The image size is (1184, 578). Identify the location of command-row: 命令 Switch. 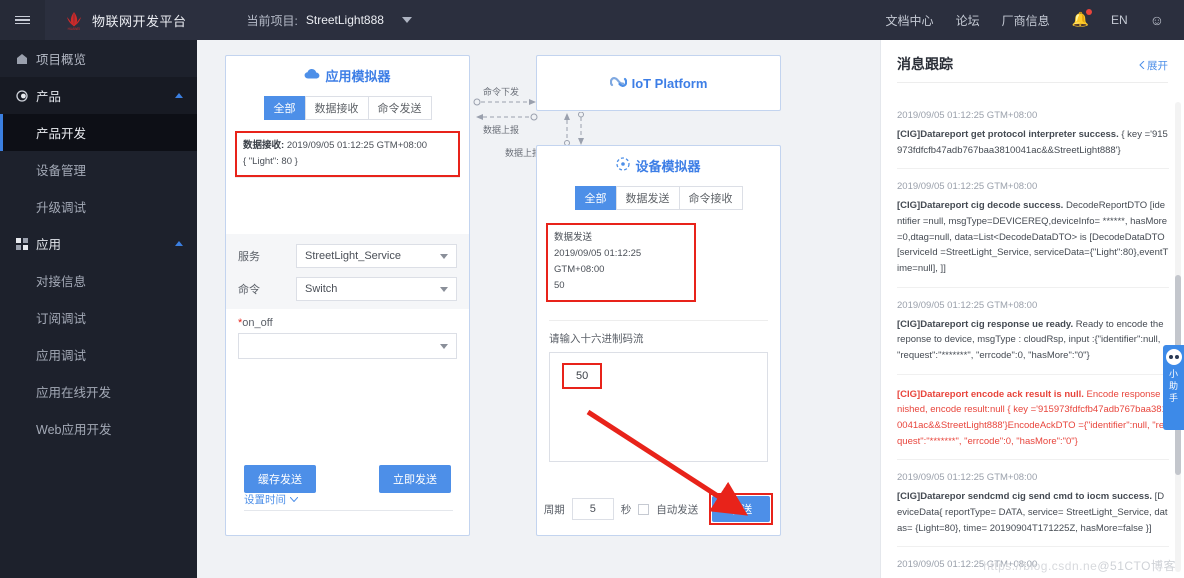
(347, 289).